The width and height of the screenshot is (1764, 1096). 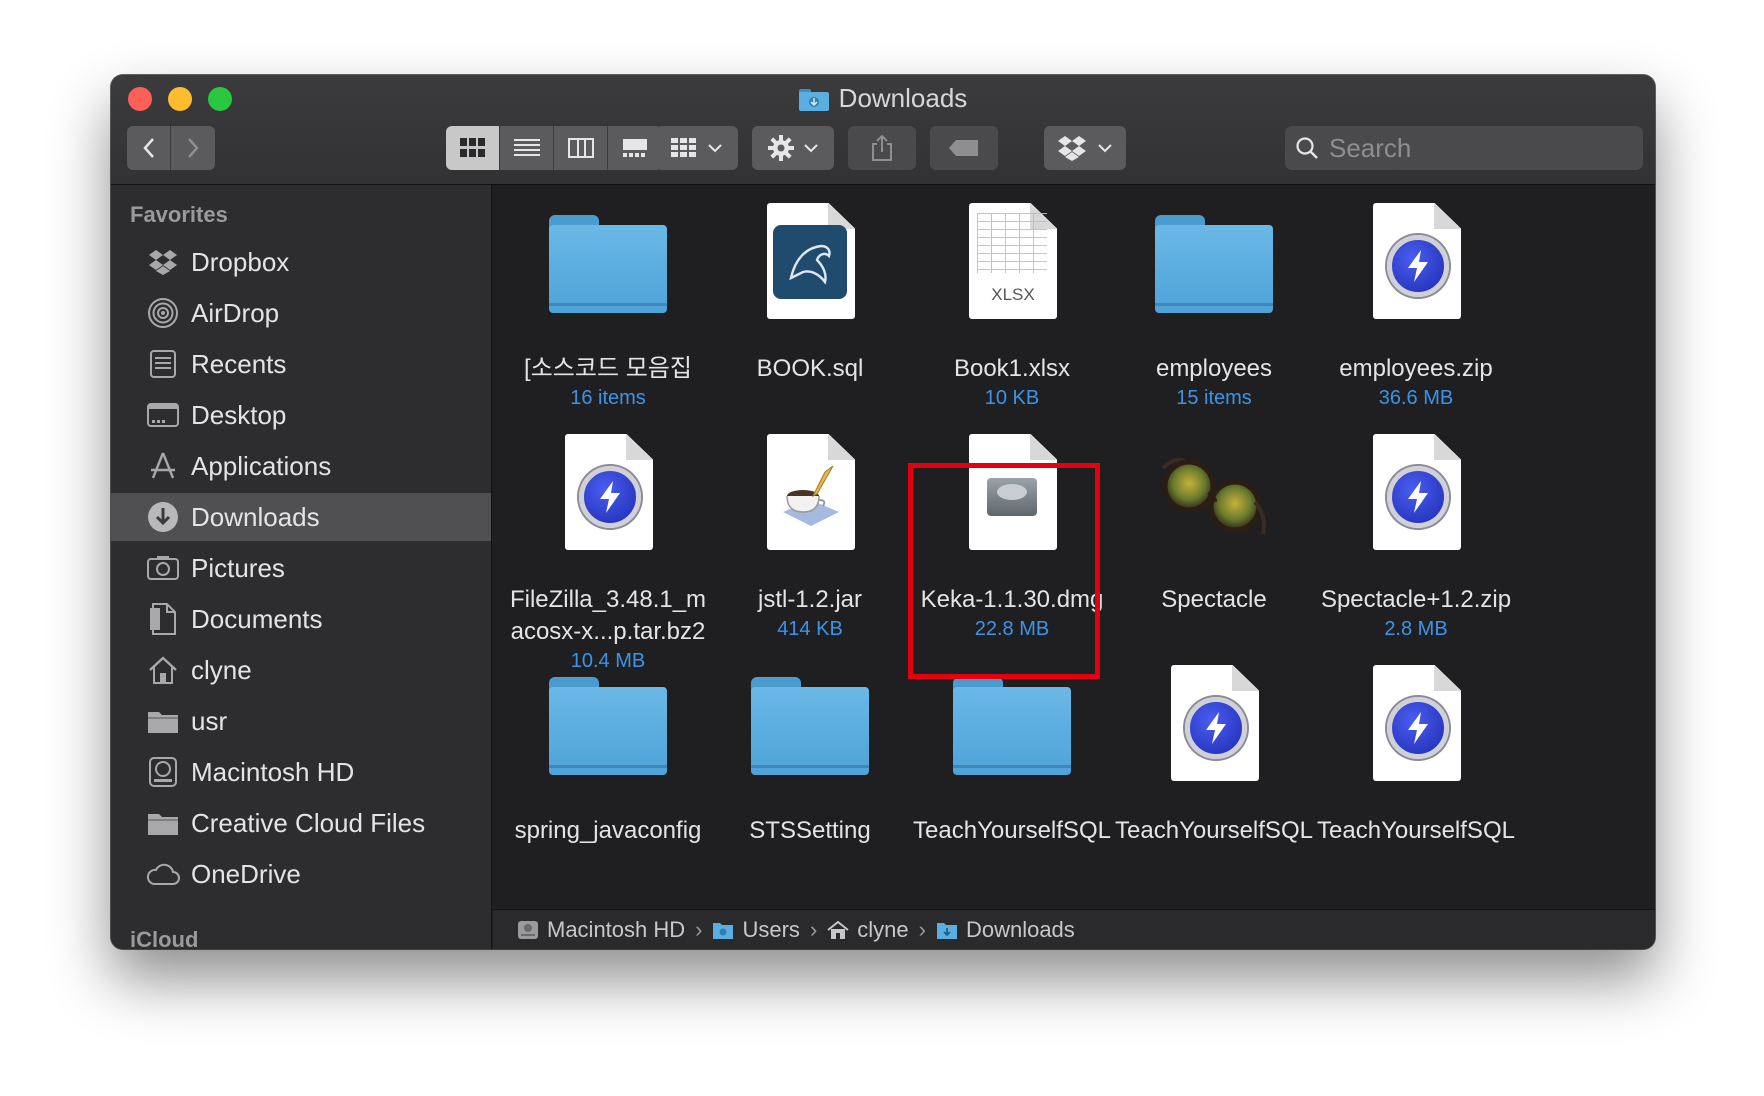 What do you see at coordinates (1214, 305) in the screenshot?
I see `file-item: employees 15 items` at bounding box center [1214, 305].